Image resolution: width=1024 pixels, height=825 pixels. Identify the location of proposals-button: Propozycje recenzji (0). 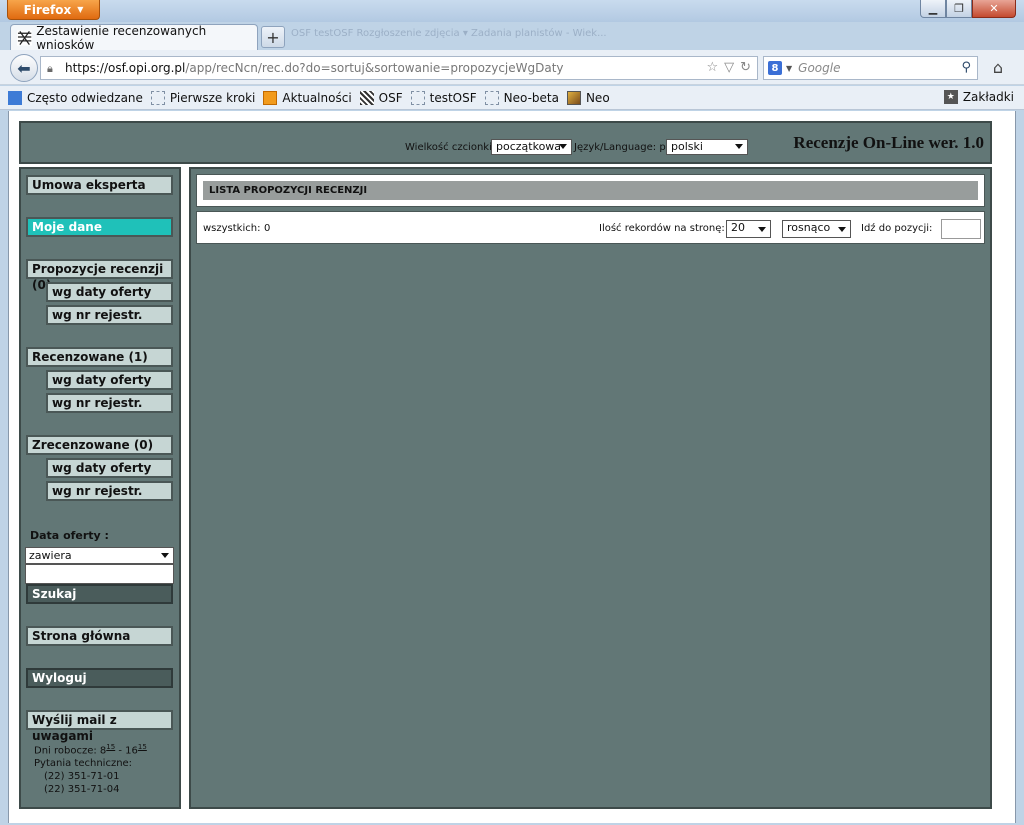
(99, 275).